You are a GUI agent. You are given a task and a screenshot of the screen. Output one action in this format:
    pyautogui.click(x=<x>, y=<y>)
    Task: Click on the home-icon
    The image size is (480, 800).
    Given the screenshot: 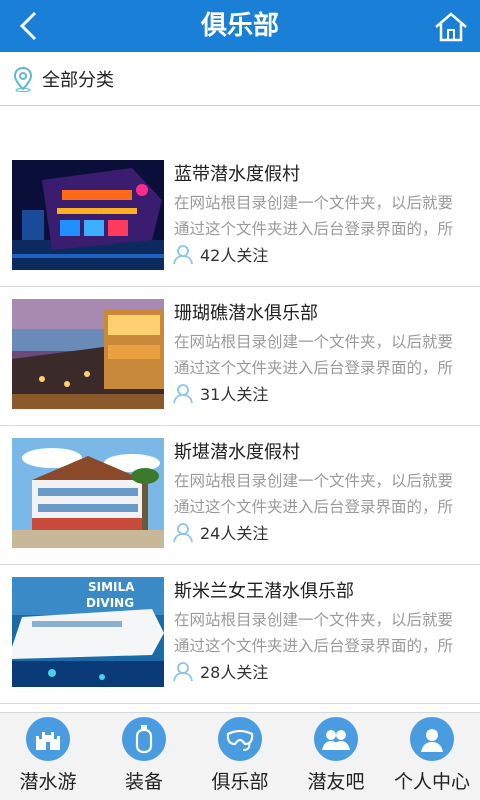 What is the action you would take?
    pyautogui.click(x=451, y=27)
    